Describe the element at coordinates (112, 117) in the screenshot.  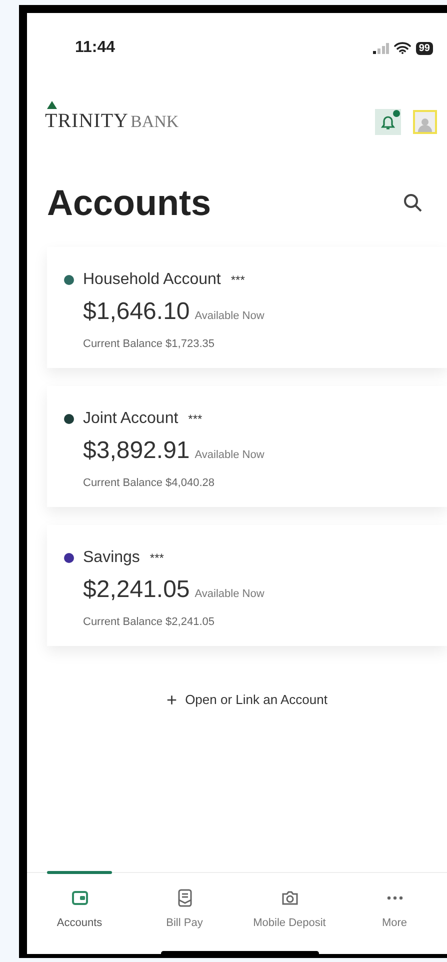
I see `bank-logo: TRINITY BANK` at that location.